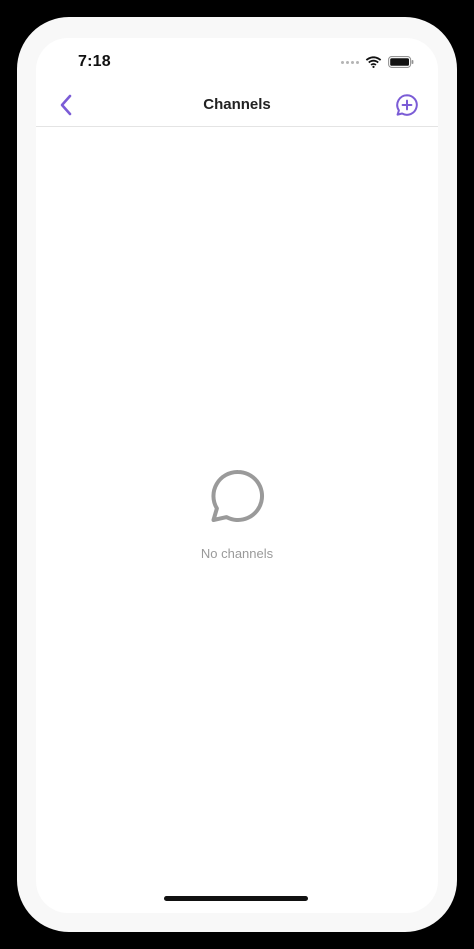 This screenshot has height=949, width=474. Describe the element at coordinates (94, 61) in the screenshot. I see `status-time: 7:18` at that location.